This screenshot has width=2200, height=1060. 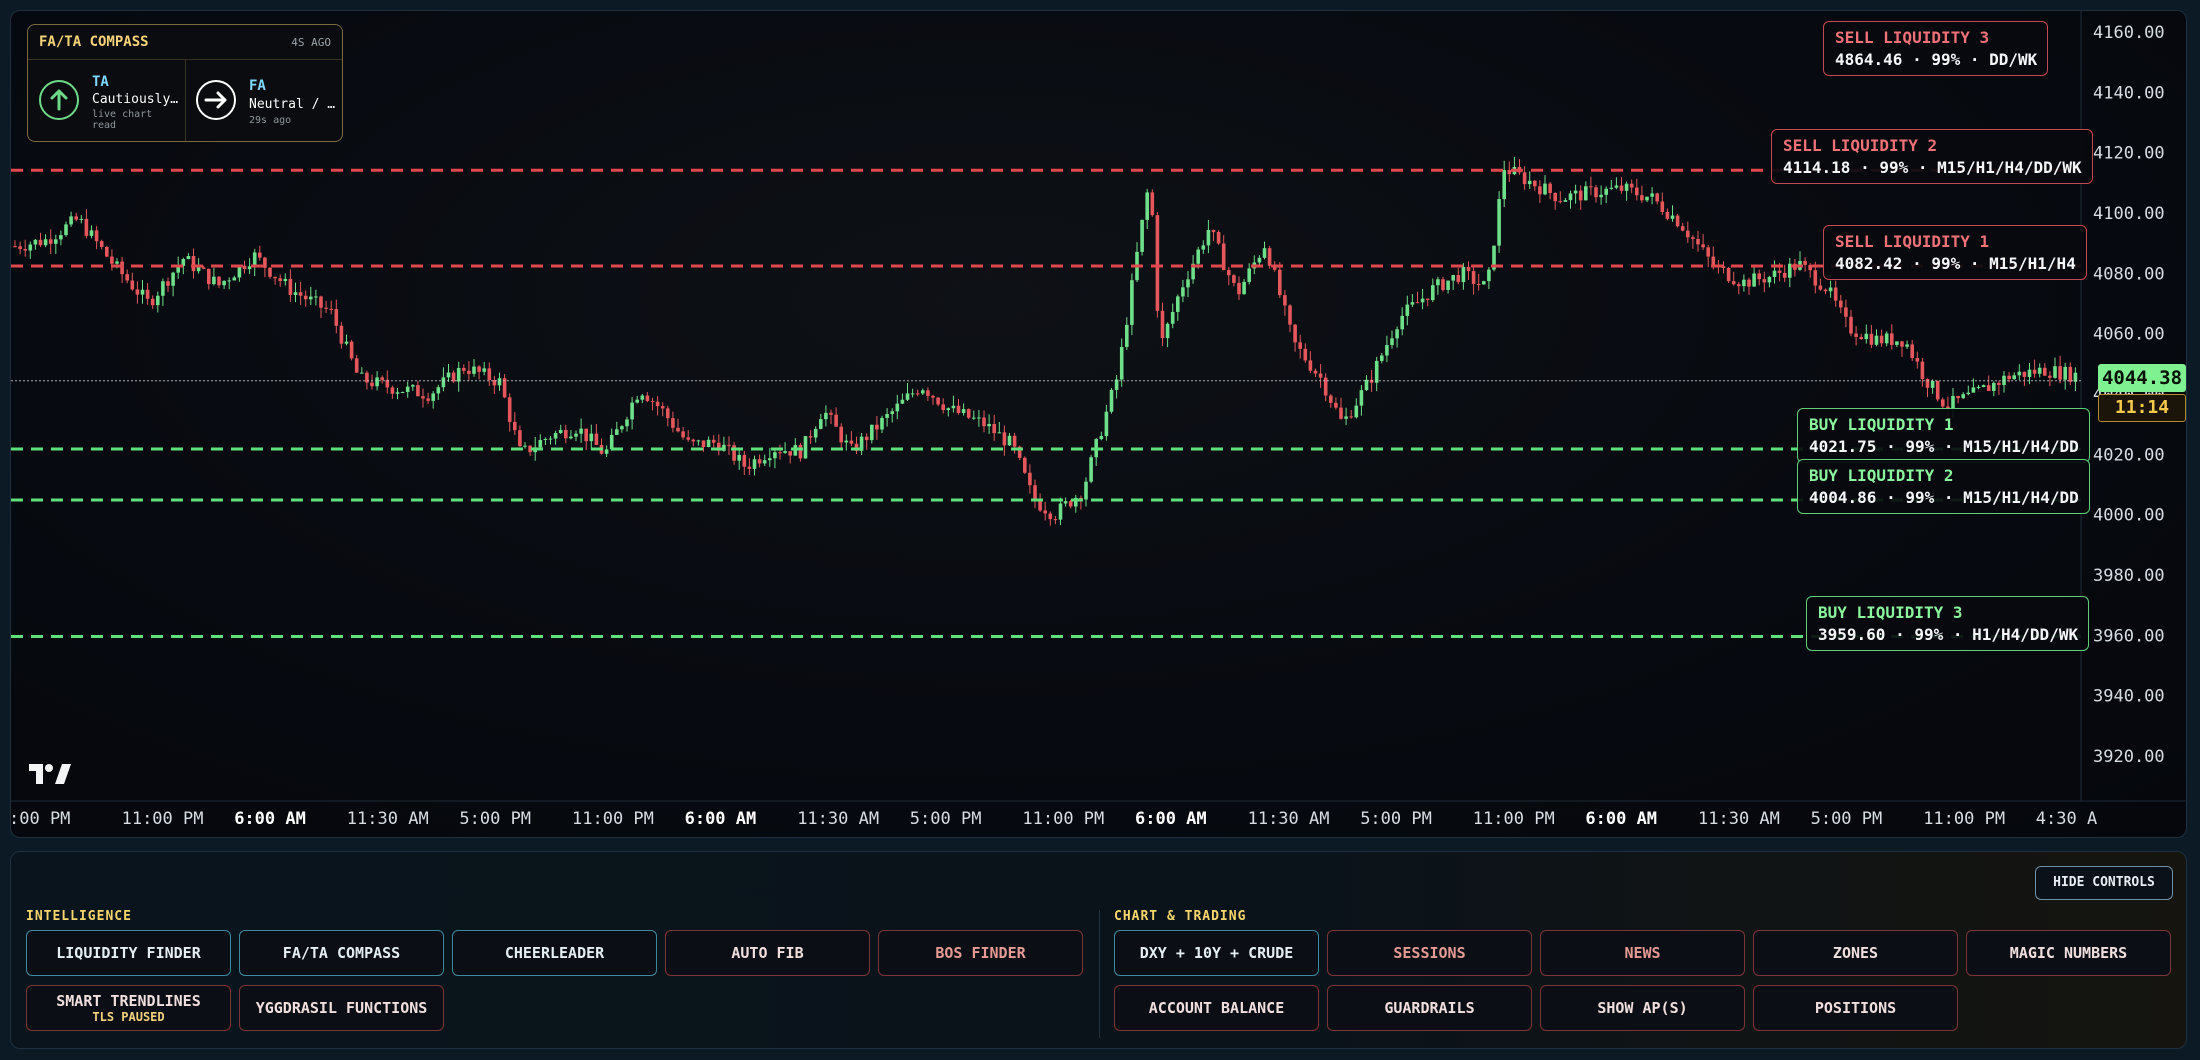 What do you see at coordinates (1860, 145) in the screenshot?
I see `liquidity-title: SELL LIQUIDITY 2` at bounding box center [1860, 145].